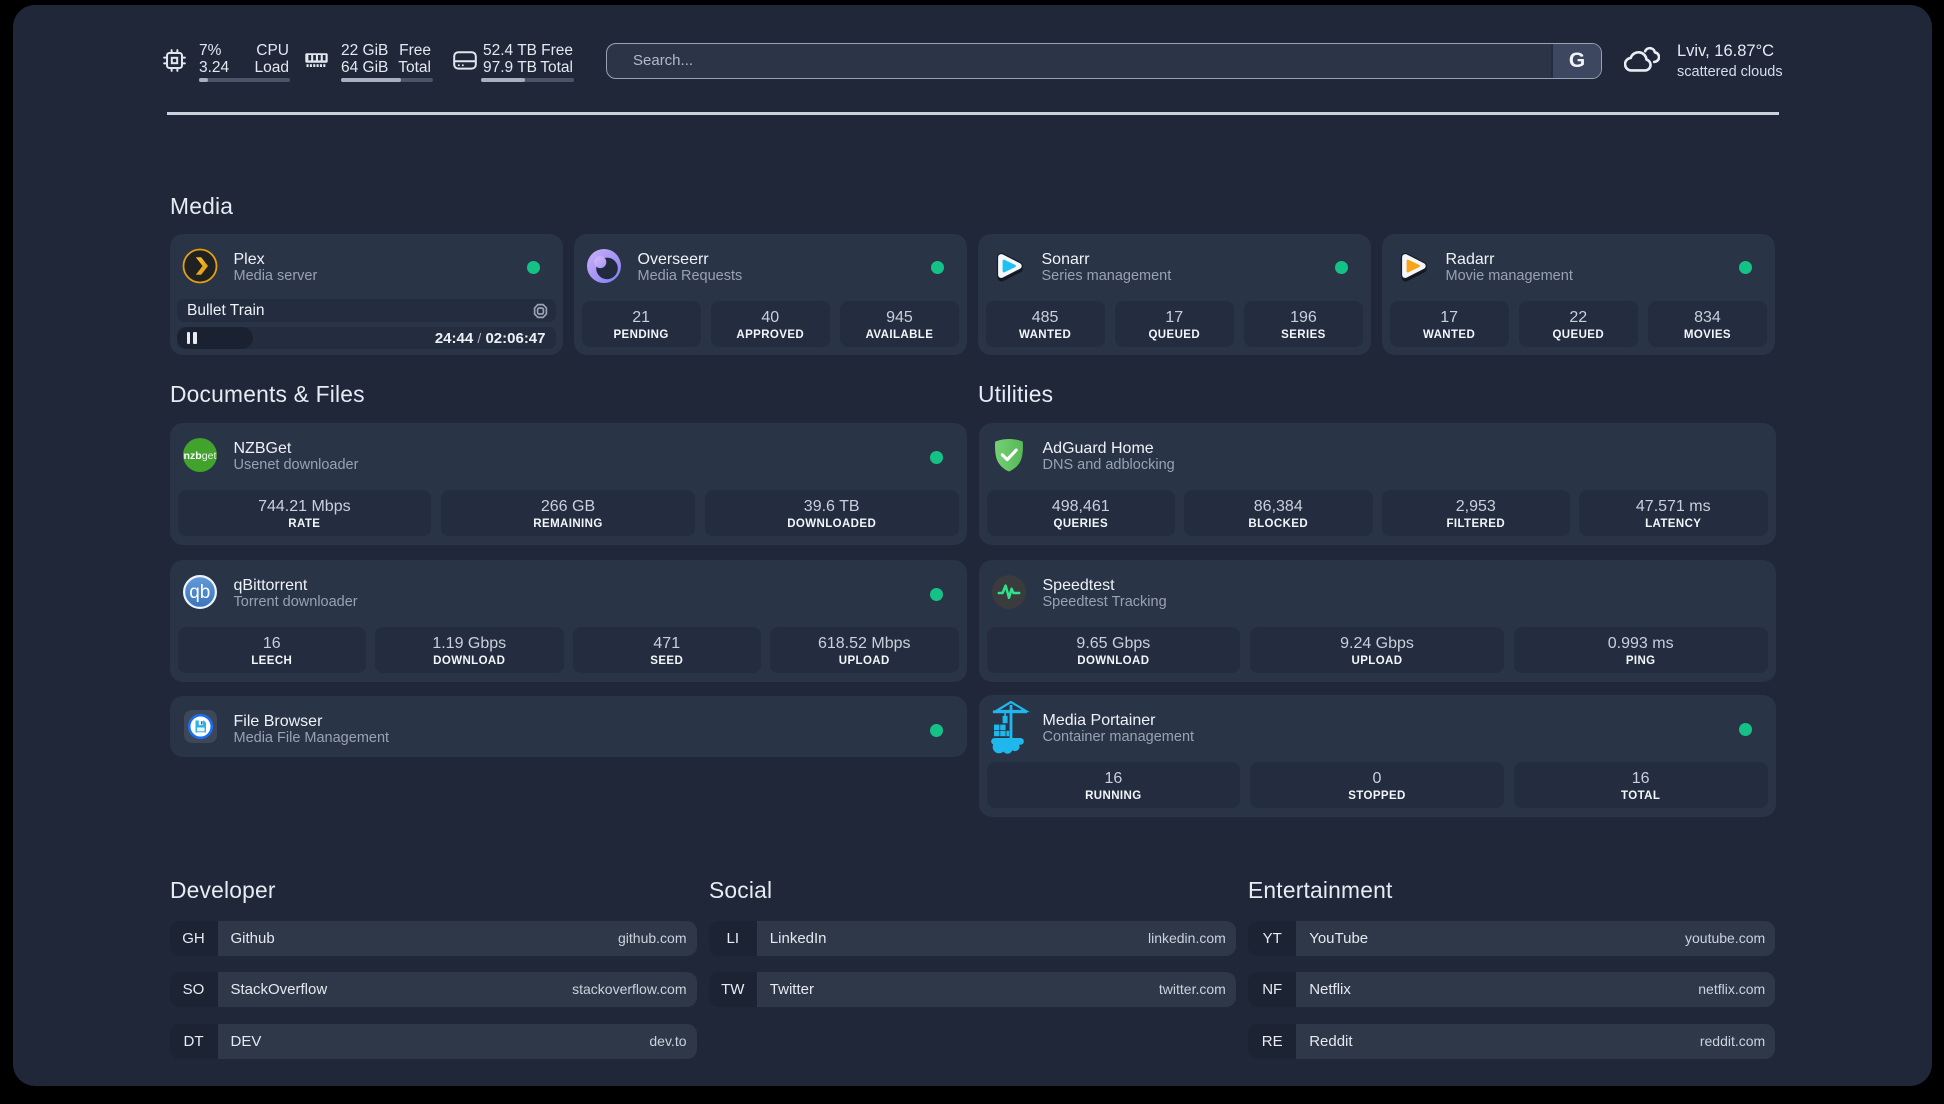  I want to click on svg-text: nzbget, so click(199, 456).